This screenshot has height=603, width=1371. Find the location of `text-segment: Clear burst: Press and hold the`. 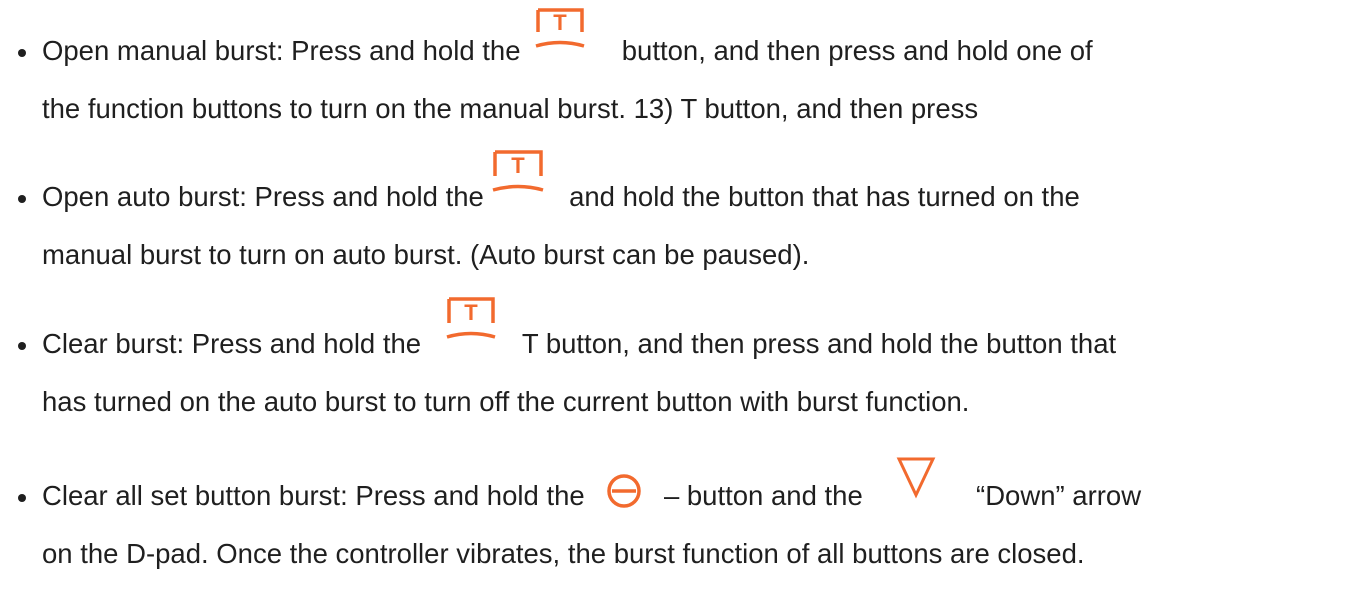

text-segment: Clear burst: Press and hold the is located at coordinates (235, 343).